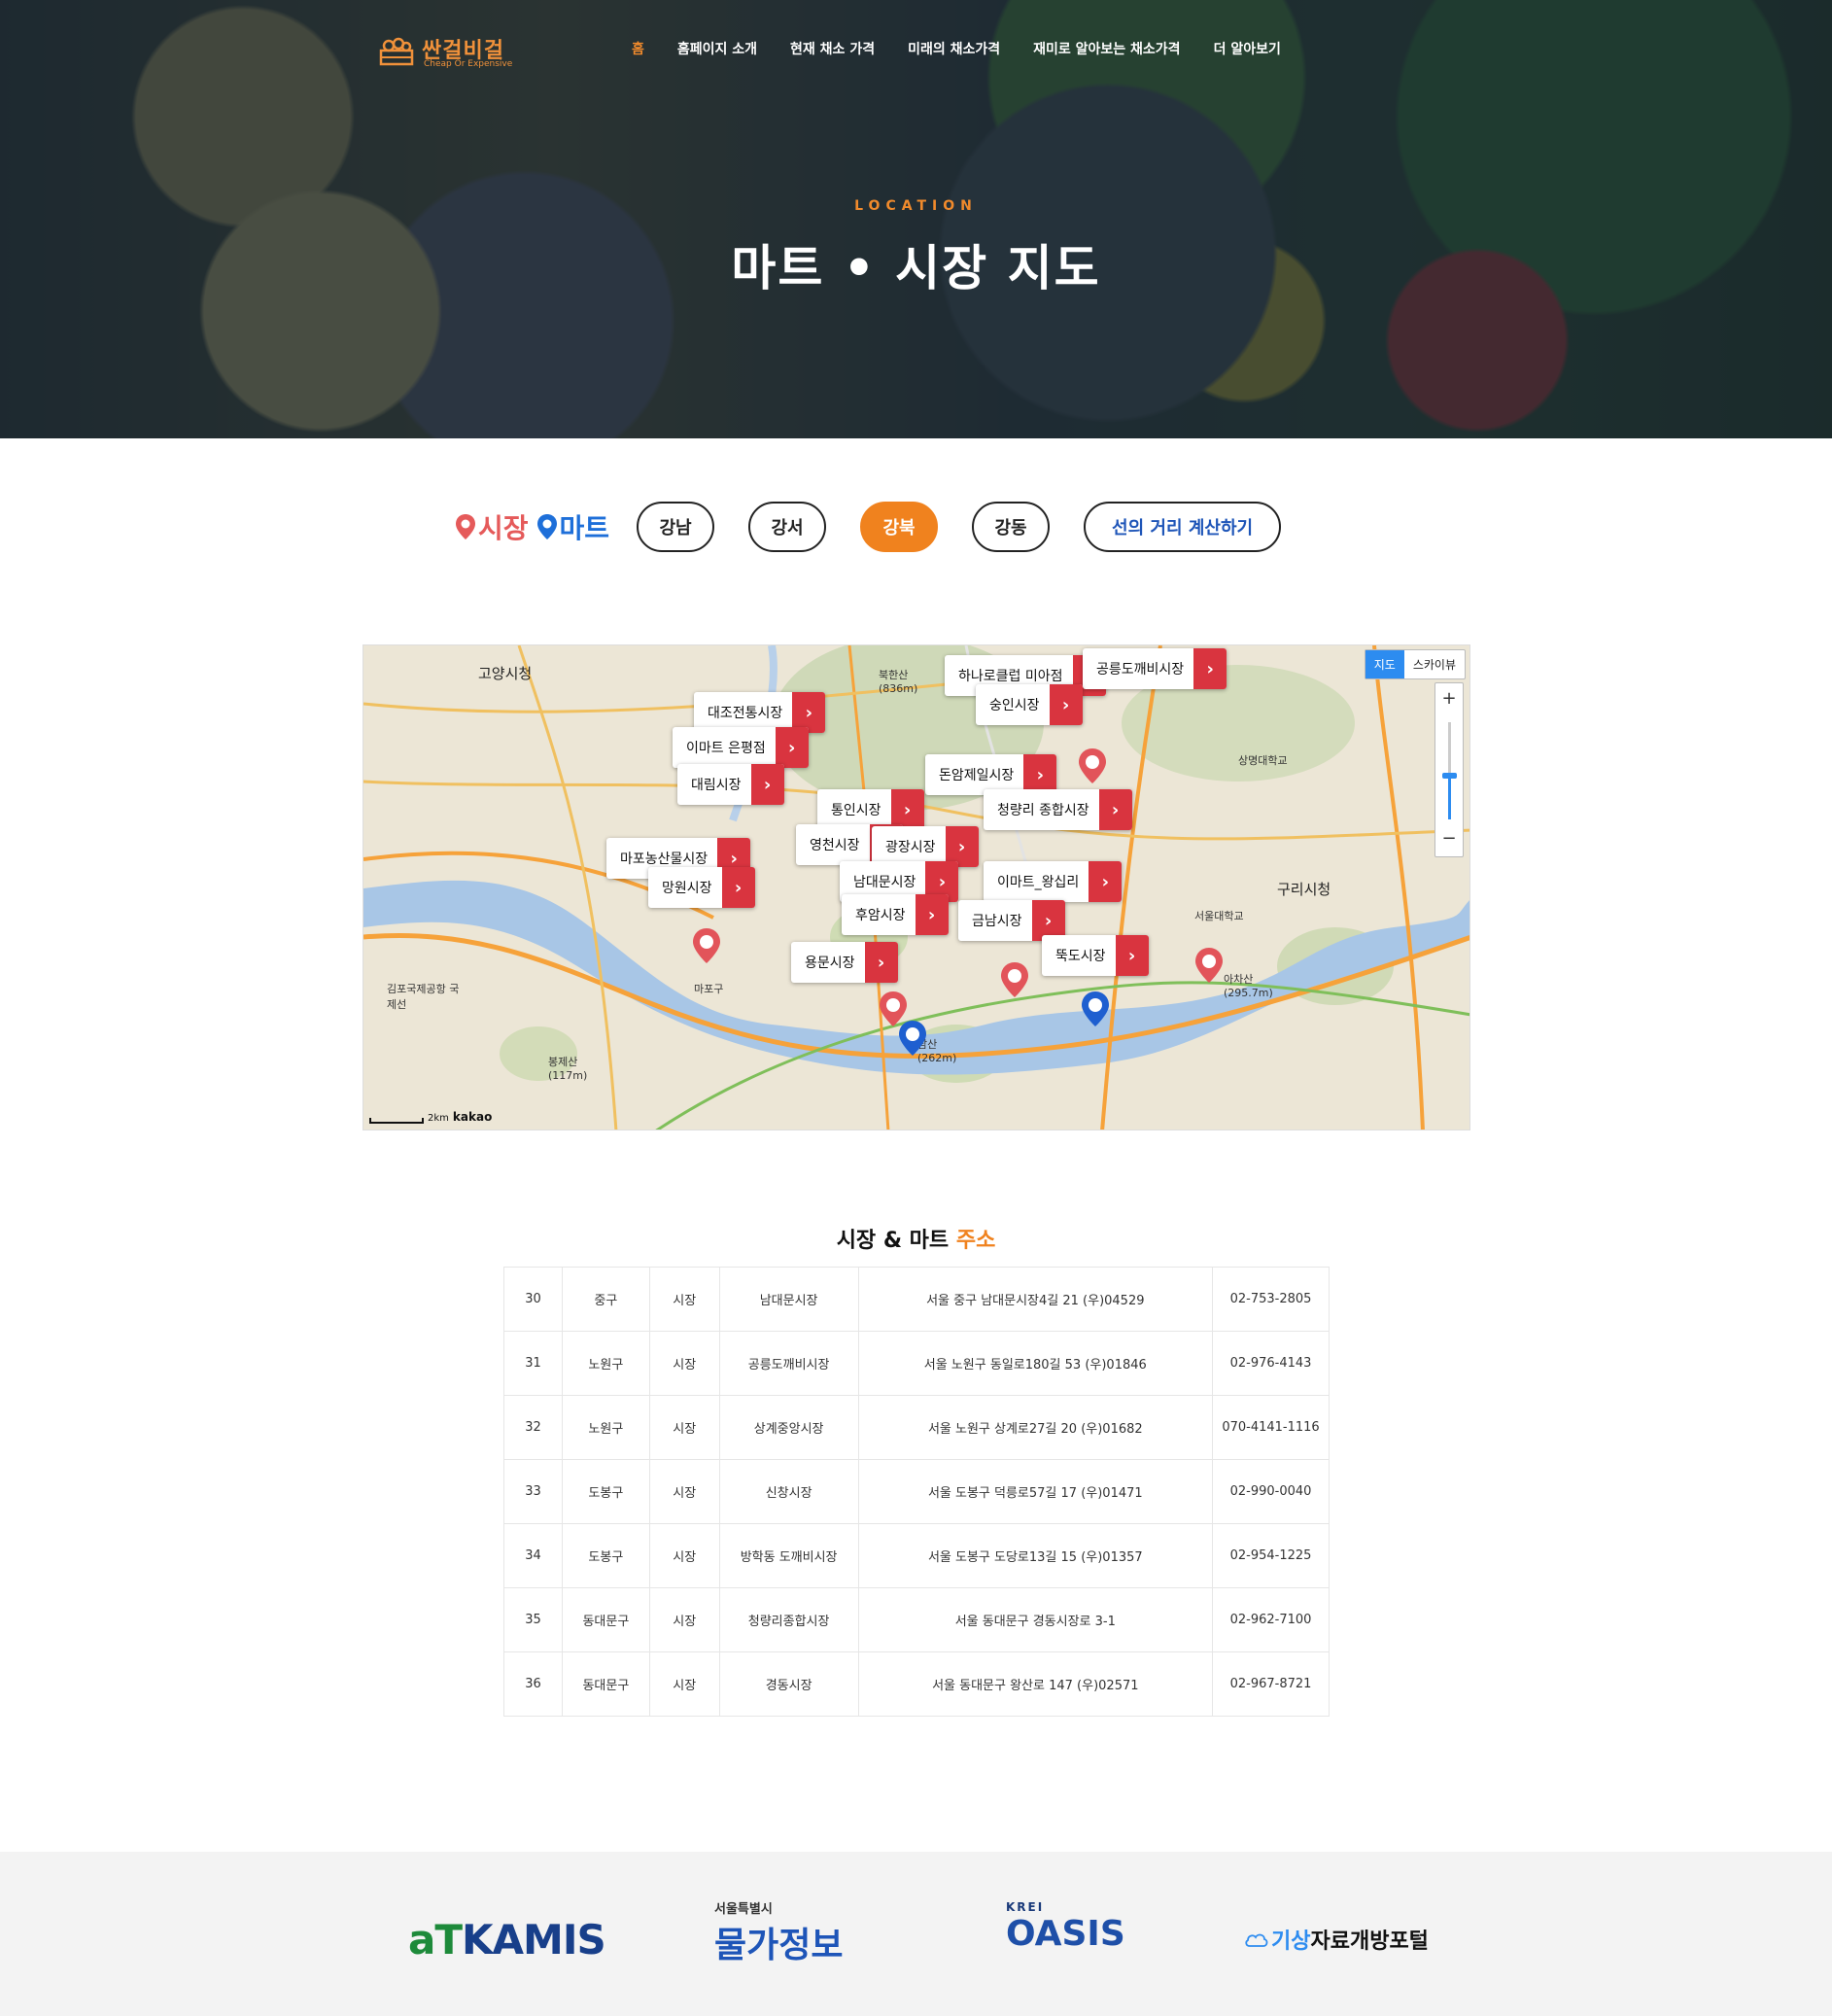 This screenshot has height=2016, width=1832. Describe the element at coordinates (788, 1684) in the screenshot. I see `row-name: 경동시장` at that location.